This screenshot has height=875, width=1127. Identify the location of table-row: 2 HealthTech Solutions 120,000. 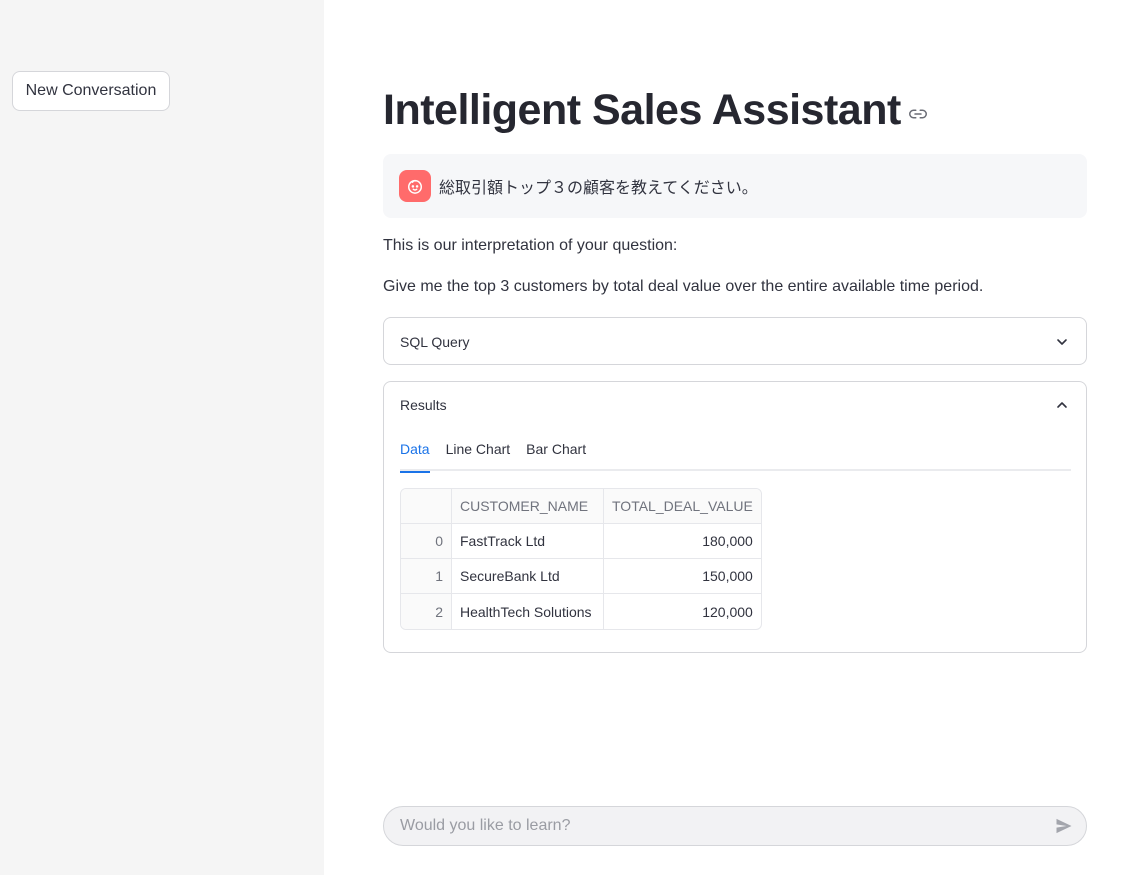
(581, 611).